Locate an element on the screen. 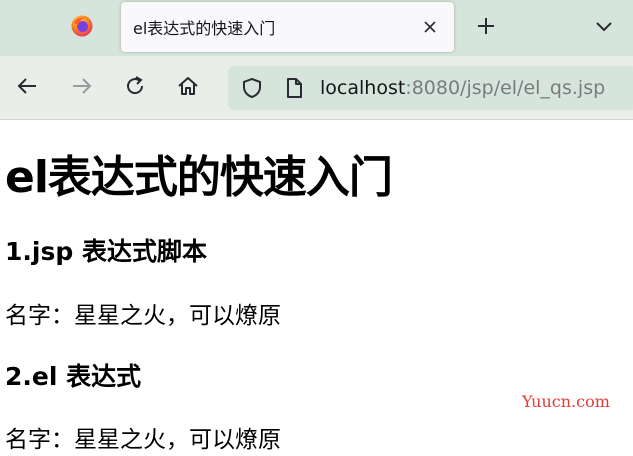 This screenshot has width=633, height=456. shield-icon is located at coordinates (252, 88).